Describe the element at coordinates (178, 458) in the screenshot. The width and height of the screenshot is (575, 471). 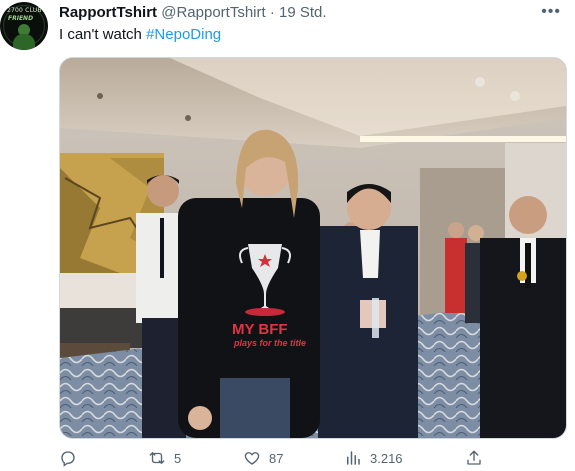
I see `retweet-count: 5` at that location.